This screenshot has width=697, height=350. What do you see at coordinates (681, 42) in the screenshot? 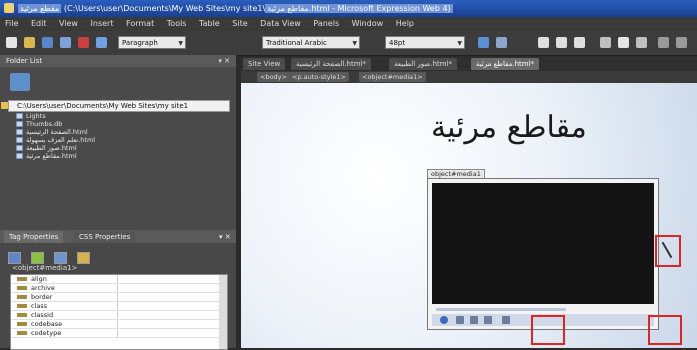
I see `bullet-list-icon` at bounding box center [681, 42].